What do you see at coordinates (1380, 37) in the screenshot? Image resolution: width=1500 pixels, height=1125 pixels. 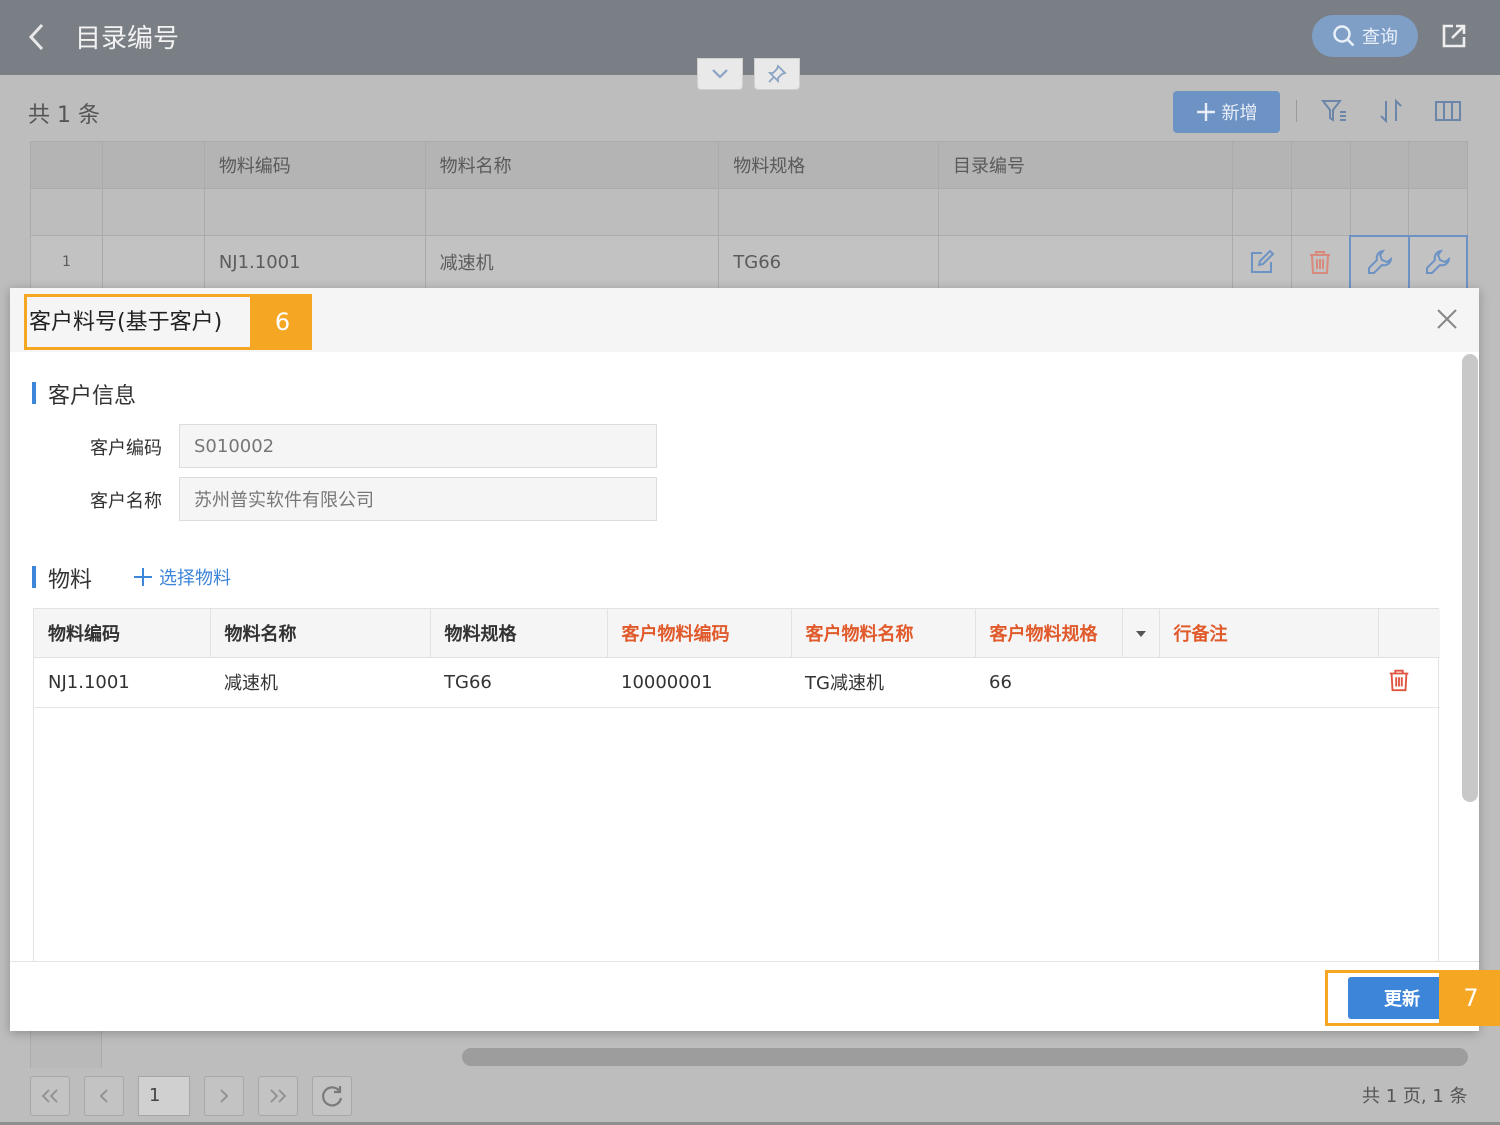 I see `query-button-label: 查询` at bounding box center [1380, 37].